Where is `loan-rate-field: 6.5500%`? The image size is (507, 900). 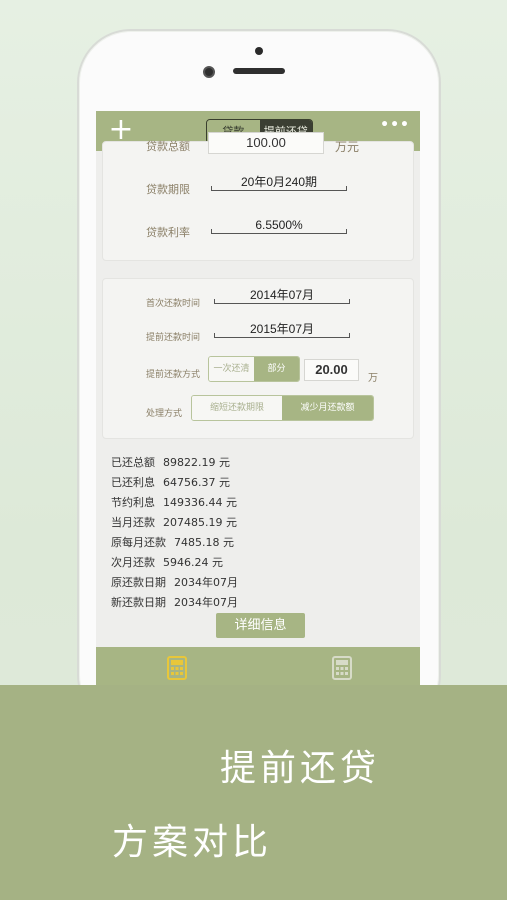 loan-rate-field: 6.5500% is located at coordinates (279, 226).